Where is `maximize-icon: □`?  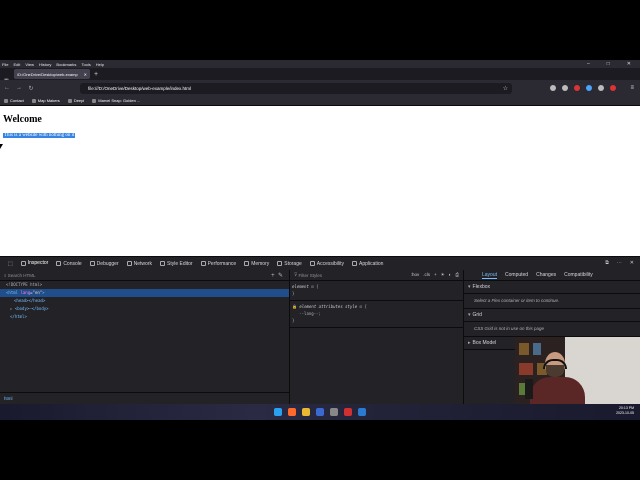
maximize-icon: □ is located at coordinates (608, 64).